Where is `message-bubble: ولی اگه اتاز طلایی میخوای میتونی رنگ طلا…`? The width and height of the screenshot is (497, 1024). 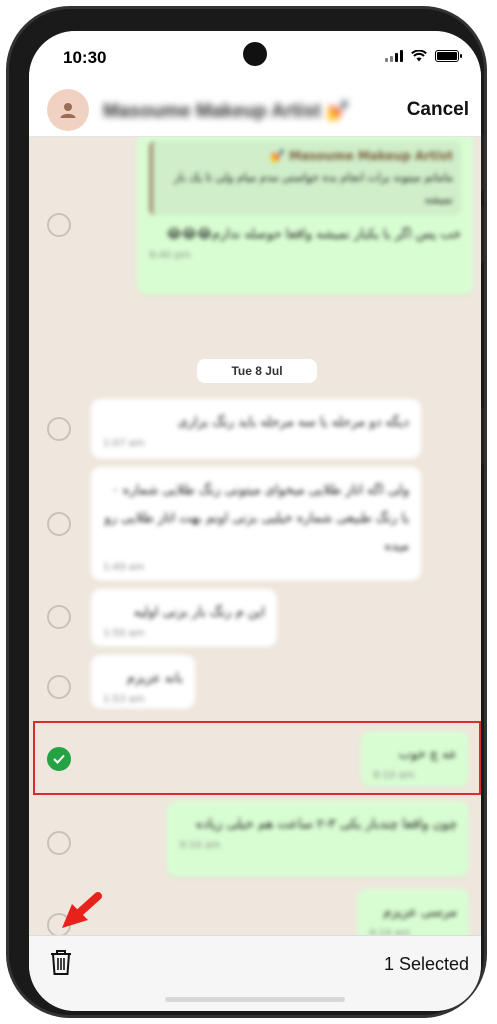 message-bubble: ولی اگه اتاز طلایی میخوای میتونی رنگ طلا… is located at coordinates (256, 524).